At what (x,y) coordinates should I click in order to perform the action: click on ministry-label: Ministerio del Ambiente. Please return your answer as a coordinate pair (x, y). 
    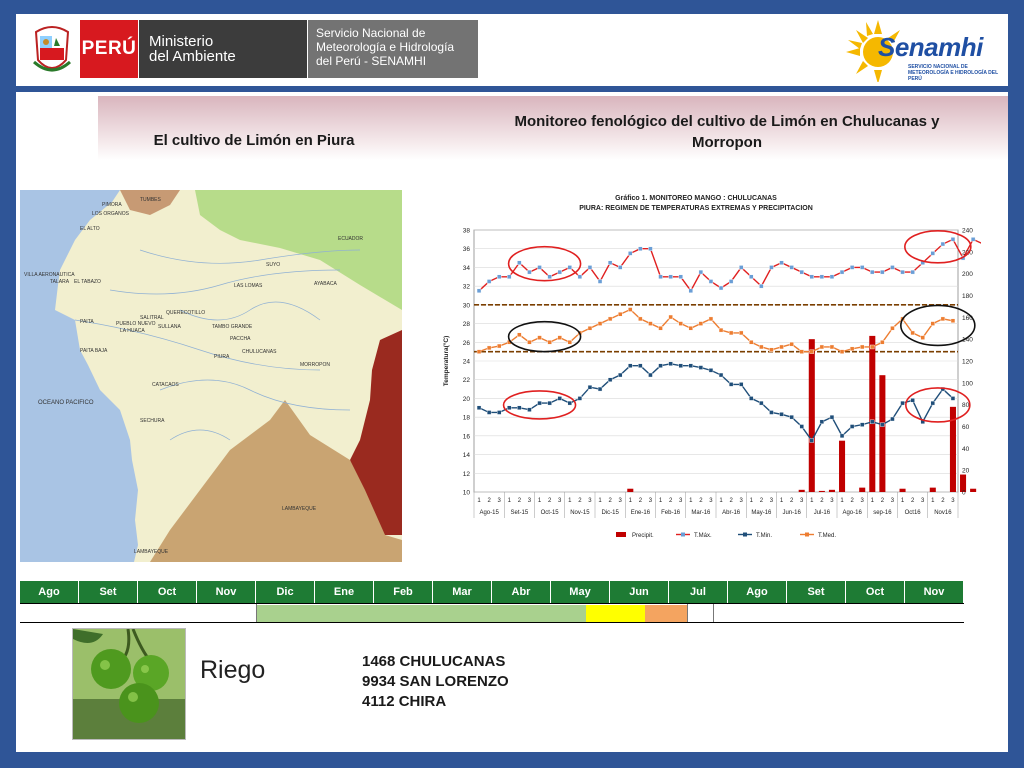
    Looking at the image, I should click on (223, 49).